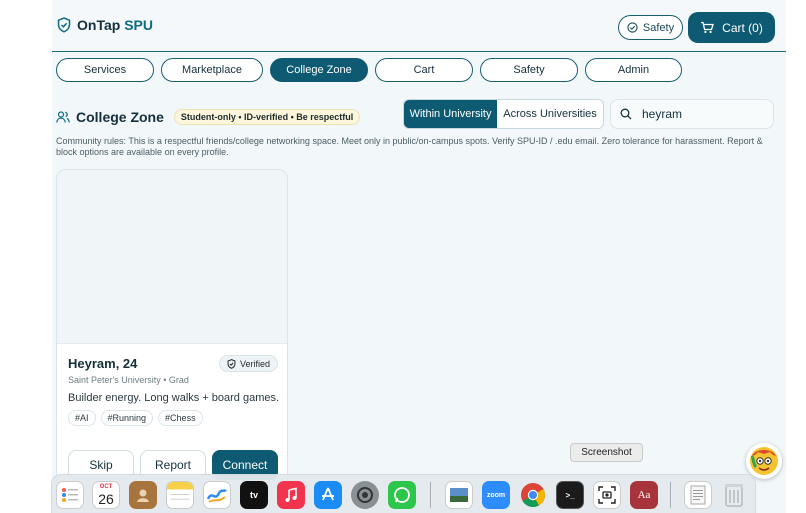  Describe the element at coordinates (451, 114) in the screenshot. I see `scope-within-university: Within University` at that location.